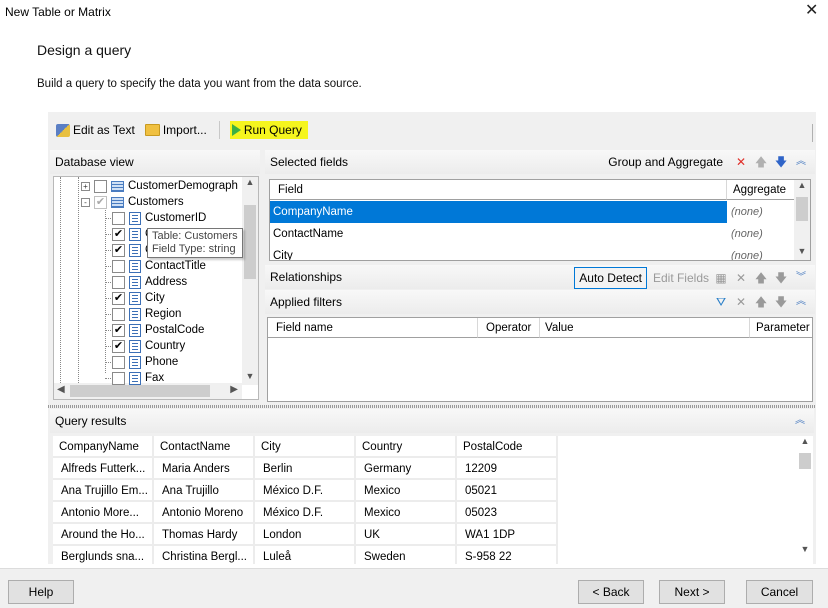 This screenshot has width=828, height=608. What do you see at coordinates (645, 328) in the screenshot?
I see `column-header-value: Value` at bounding box center [645, 328].